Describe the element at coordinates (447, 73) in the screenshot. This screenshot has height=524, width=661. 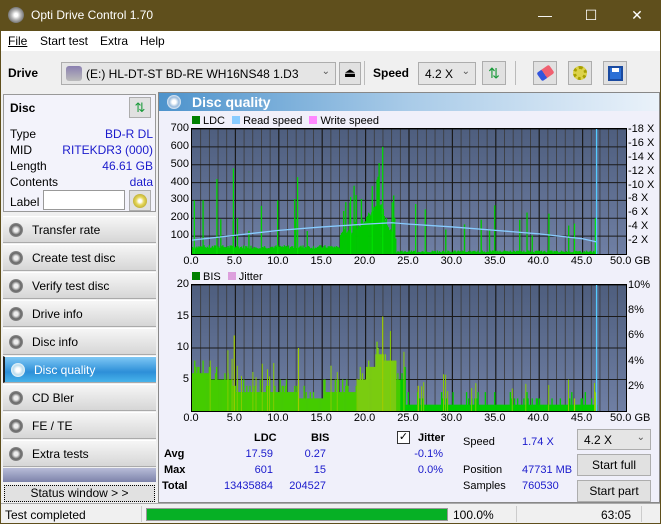
I see `speed-select: 4.2 X ⌄` at that location.